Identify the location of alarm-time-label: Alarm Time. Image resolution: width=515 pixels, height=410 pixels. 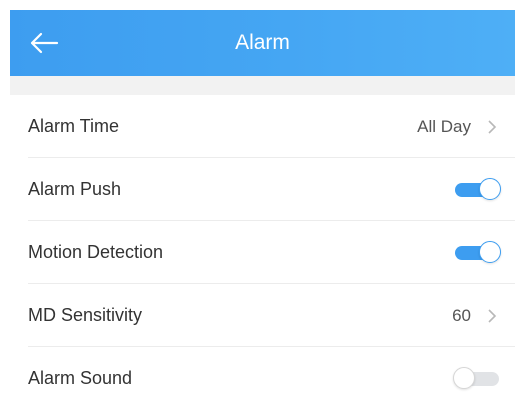
(74, 126).